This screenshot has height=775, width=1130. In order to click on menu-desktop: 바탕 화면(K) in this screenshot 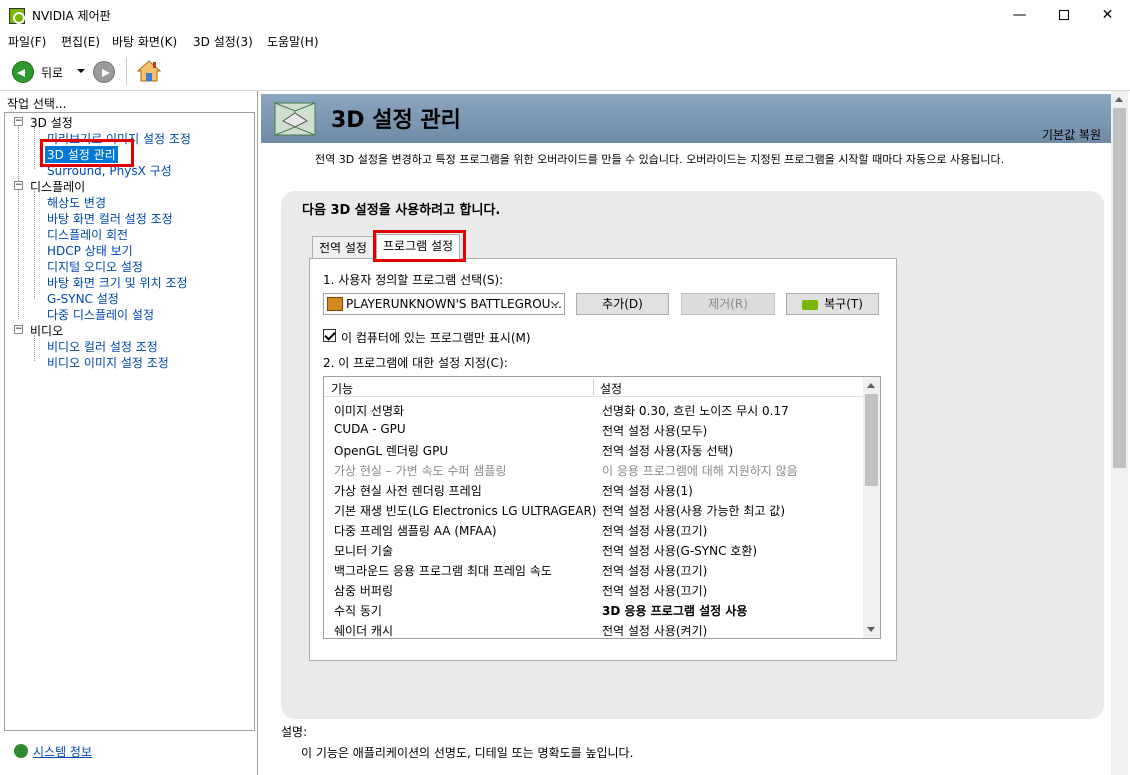, I will do `click(144, 41)`.